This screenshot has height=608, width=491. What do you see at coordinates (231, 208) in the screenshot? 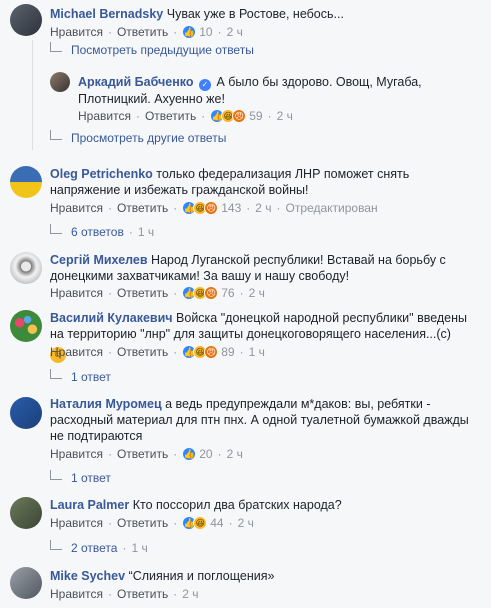
I see `reaction-count: 143` at bounding box center [231, 208].